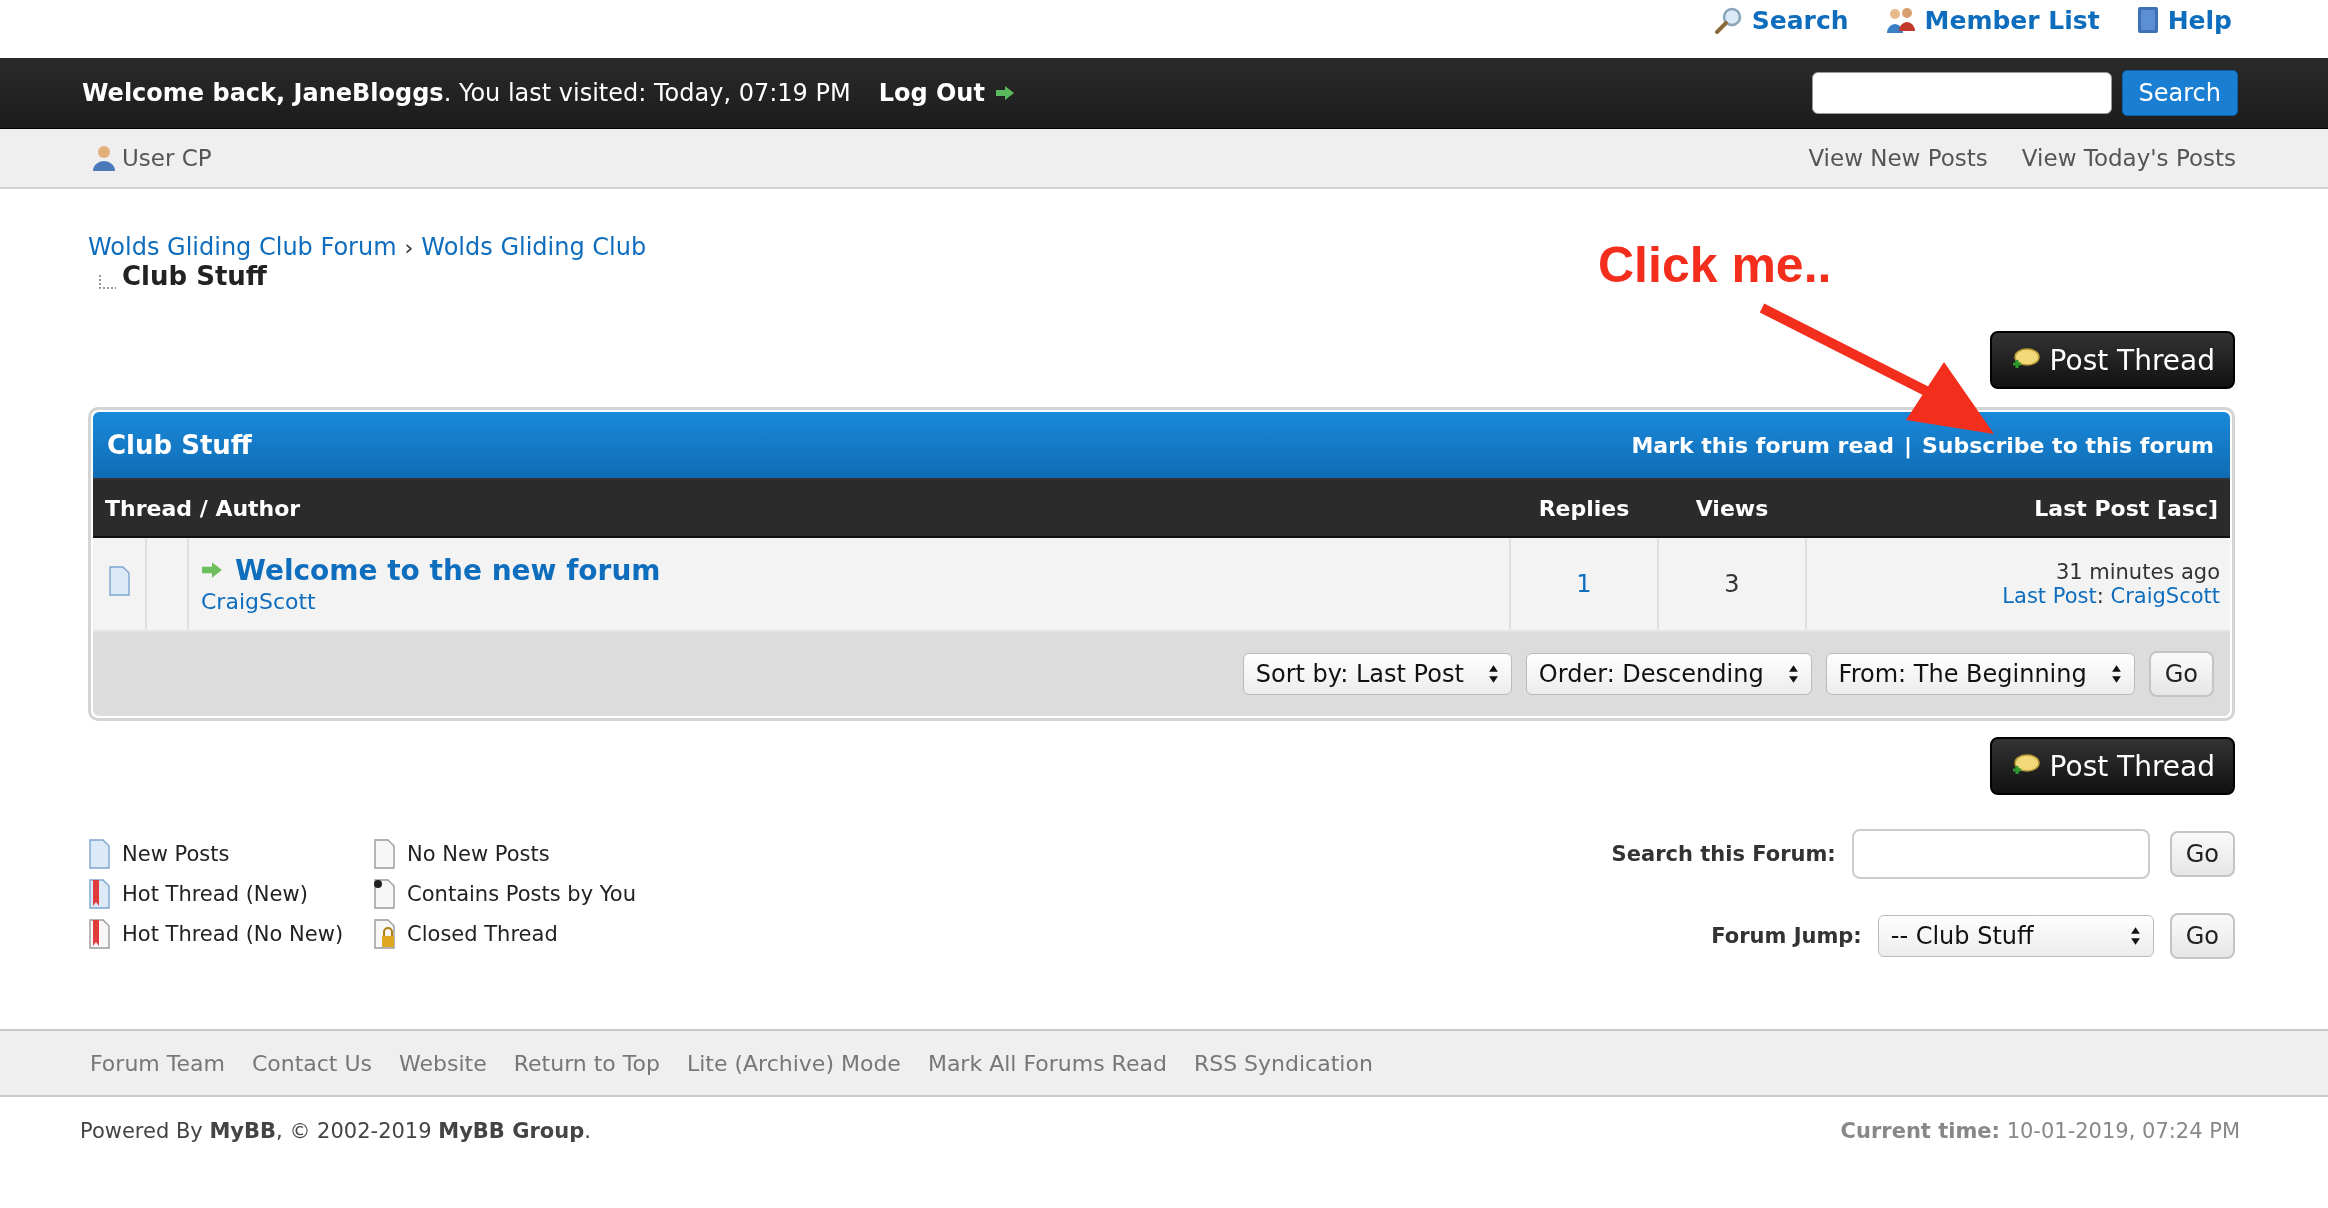  I want to click on colon-text: :, so click(2100, 596).